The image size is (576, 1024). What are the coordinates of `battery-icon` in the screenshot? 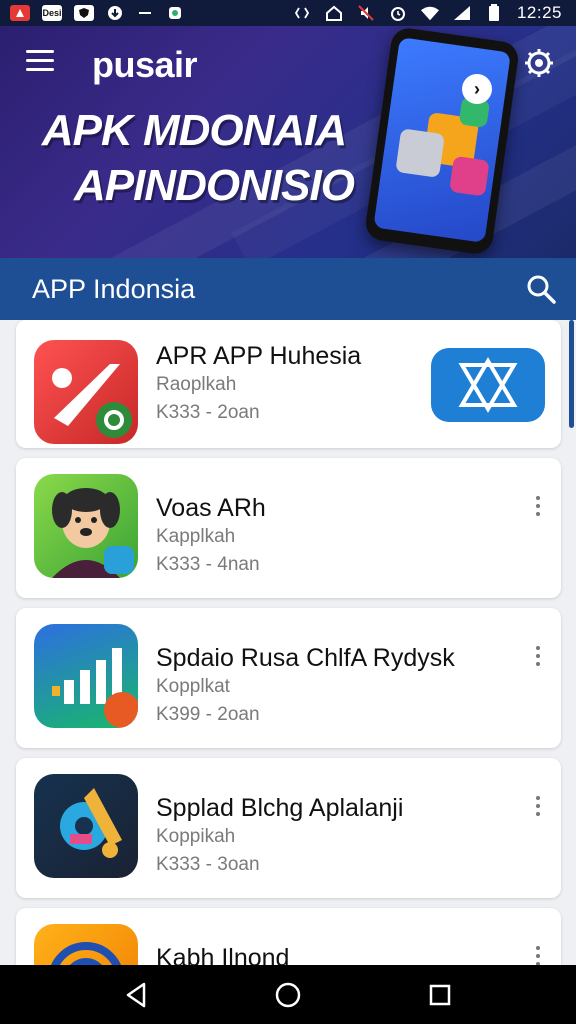 It's located at (494, 12).